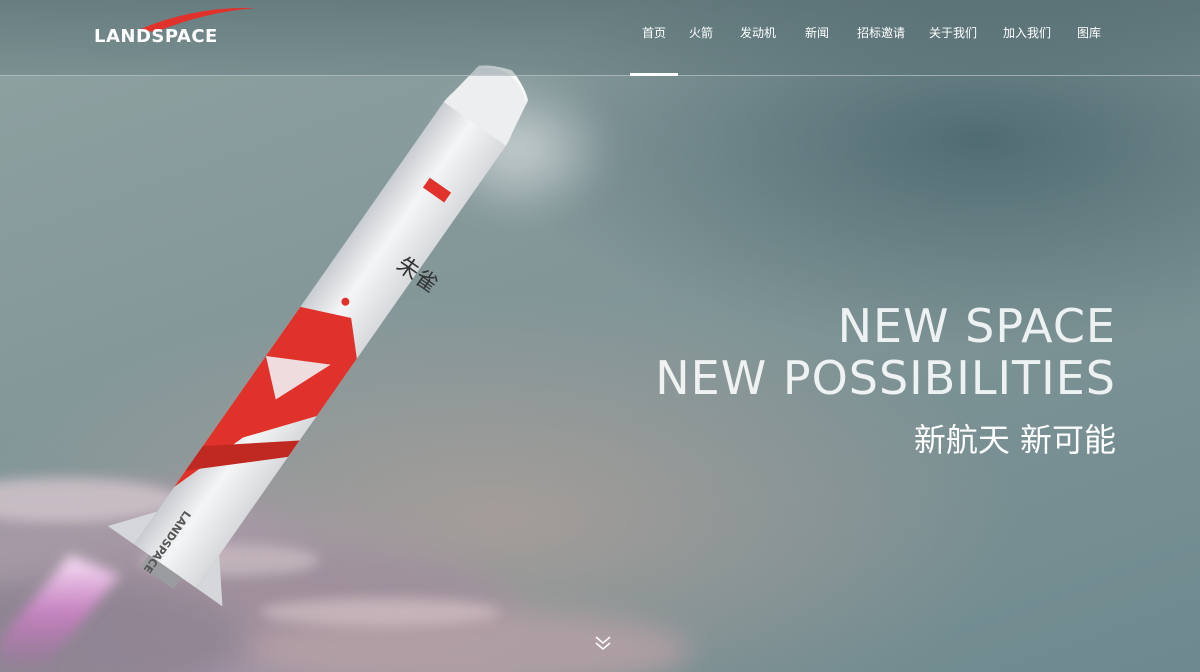 This screenshot has width=1200, height=672. I want to click on nav-item-rockets: 火箭, so click(701, 38).